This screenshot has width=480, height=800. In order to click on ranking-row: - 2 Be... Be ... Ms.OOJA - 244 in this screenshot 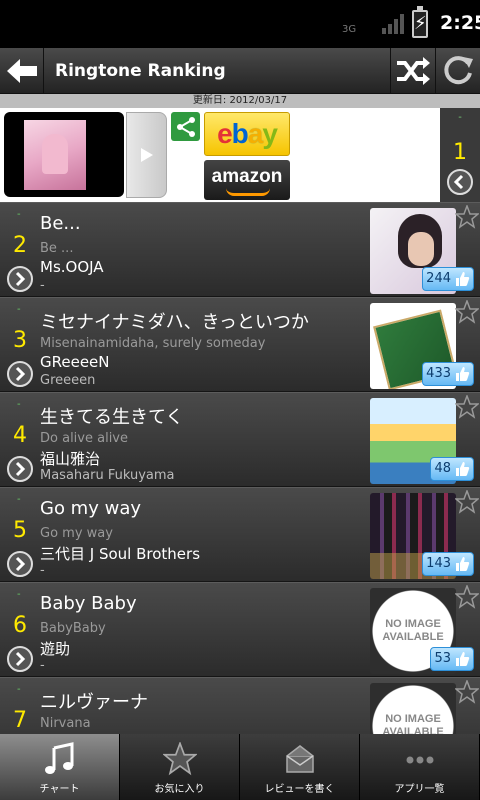, I will do `click(240, 249)`.